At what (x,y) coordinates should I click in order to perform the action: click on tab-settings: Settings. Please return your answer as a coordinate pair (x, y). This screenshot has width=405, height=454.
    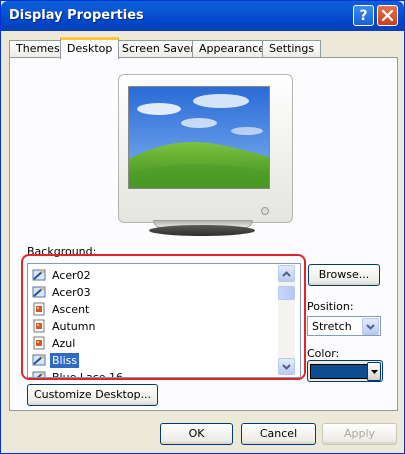
    Looking at the image, I should click on (292, 49).